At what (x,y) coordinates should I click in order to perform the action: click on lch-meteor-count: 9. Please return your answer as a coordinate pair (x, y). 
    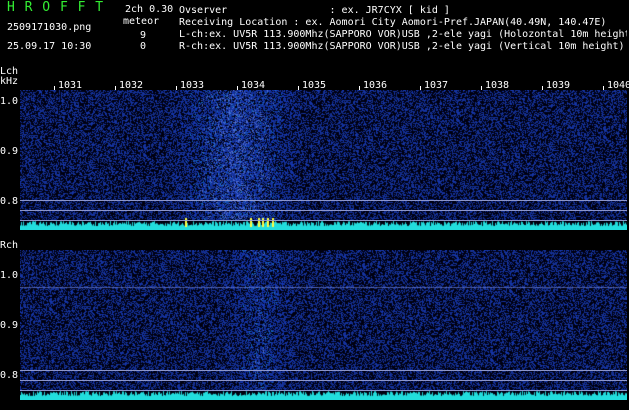
    Looking at the image, I should click on (143, 35).